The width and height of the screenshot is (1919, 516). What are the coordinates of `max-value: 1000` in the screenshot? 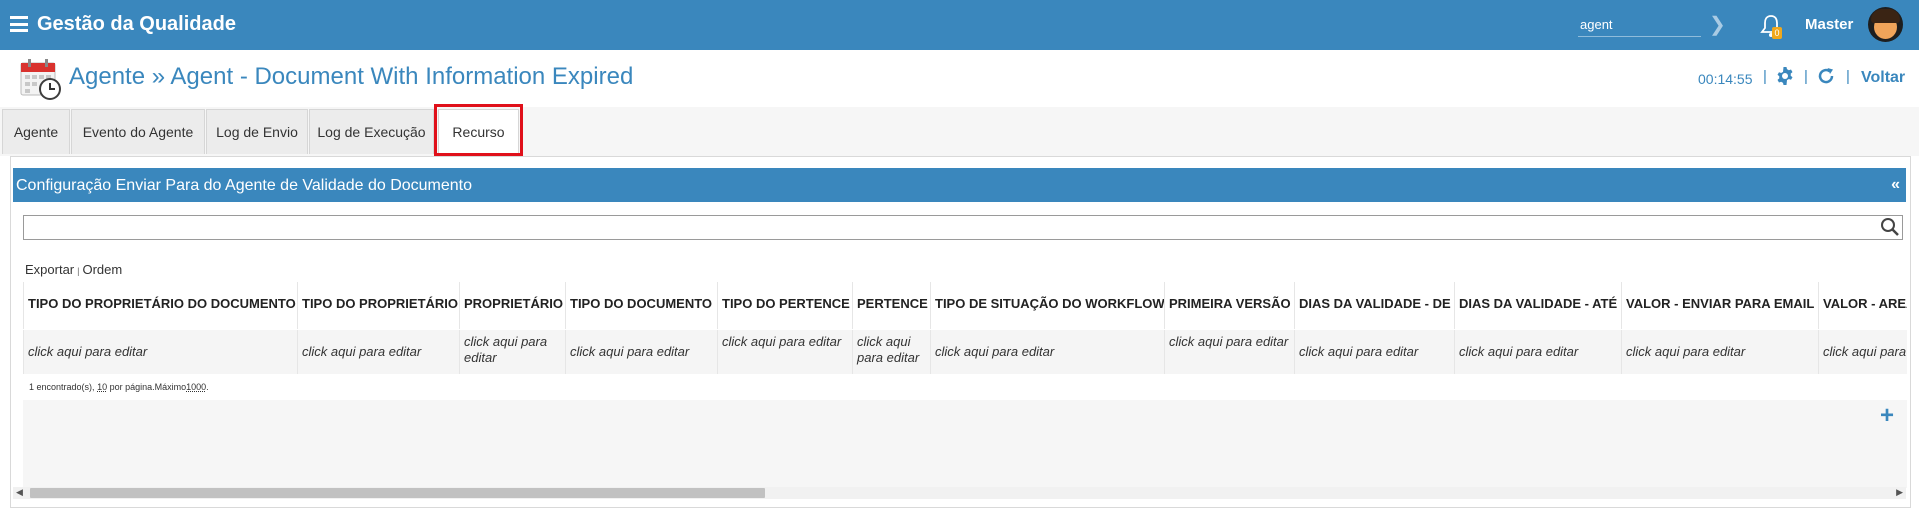 It's located at (196, 387).